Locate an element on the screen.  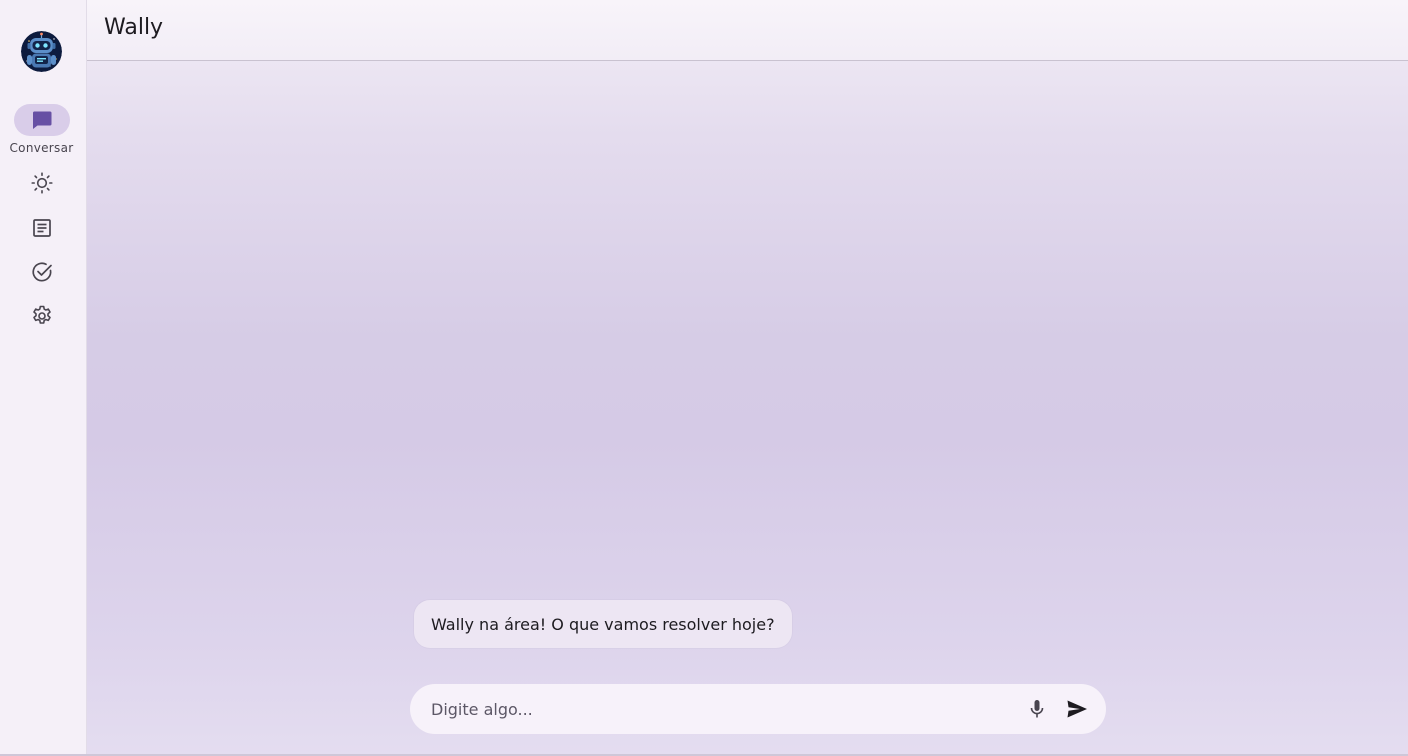
sun-icon is located at coordinates (41, 183).